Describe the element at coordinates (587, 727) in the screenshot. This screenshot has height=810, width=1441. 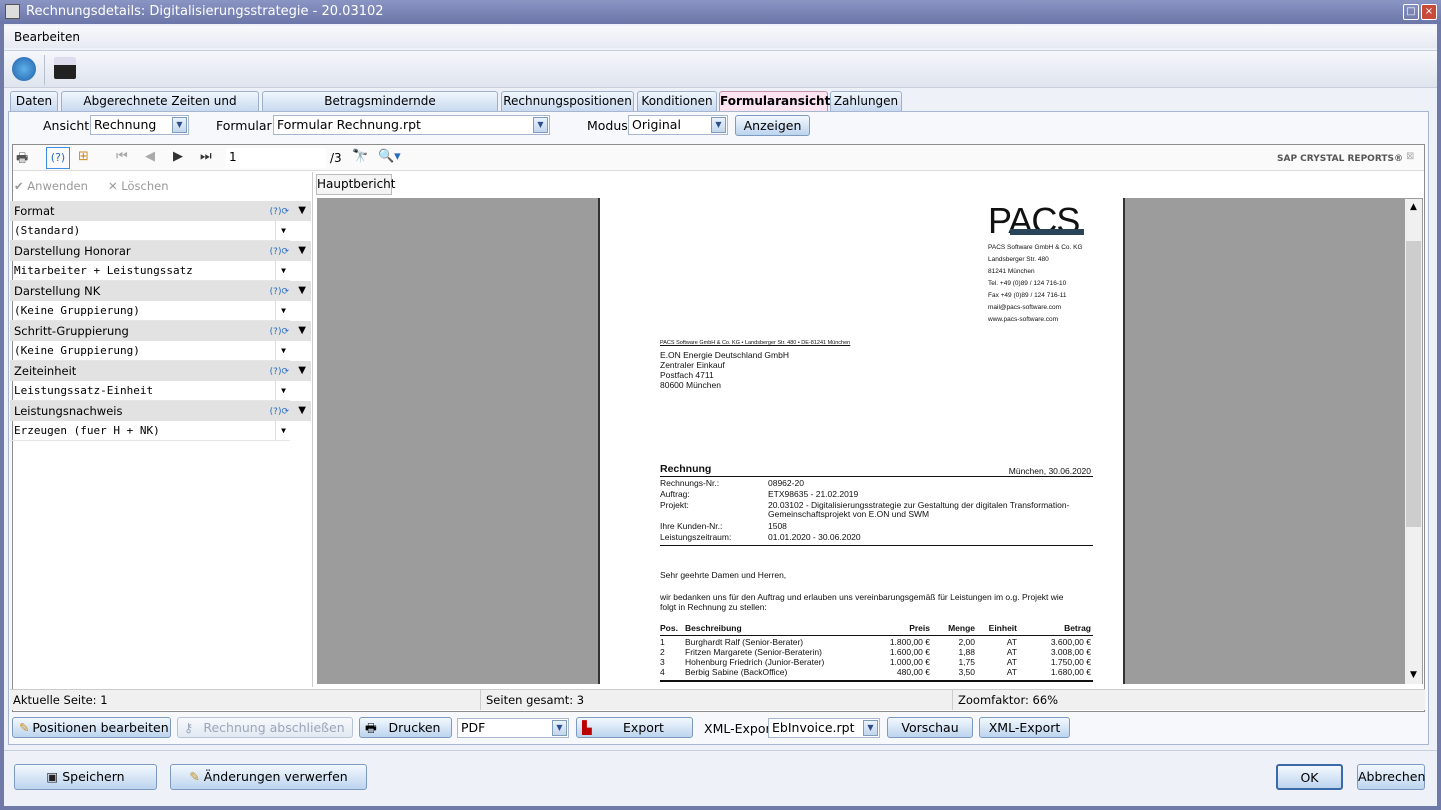
I see `export-icon: ▙` at that location.